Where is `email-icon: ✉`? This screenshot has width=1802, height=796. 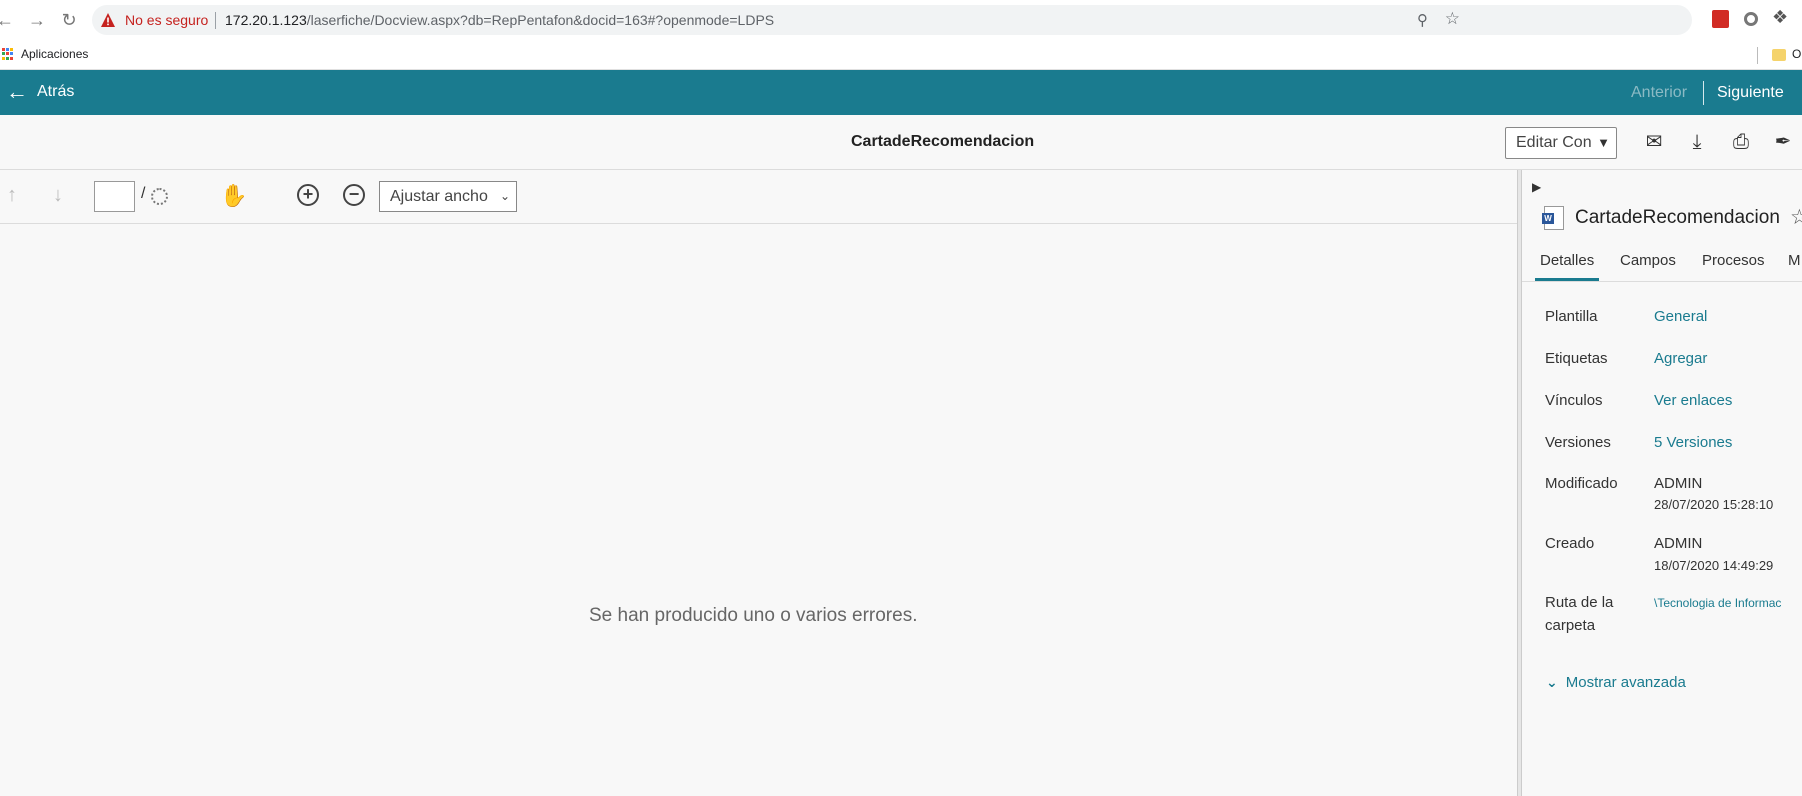
email-icon: ✉ is located at coordinates (1654, 142).